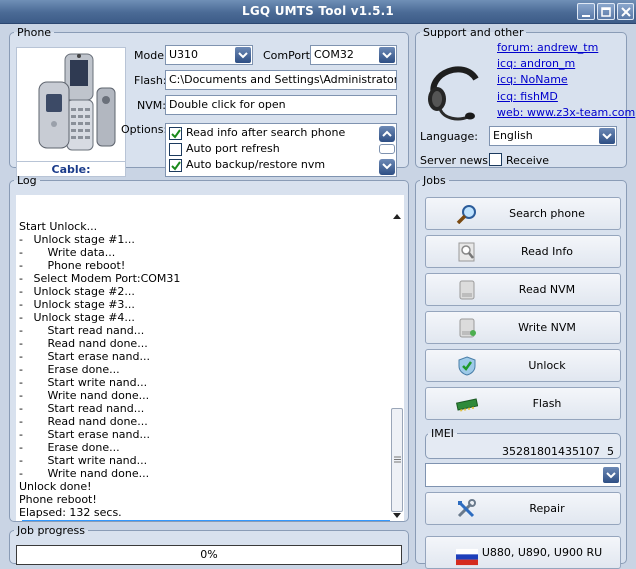 Image resolution: width=636 pixels, height=569 pixels. What do you see at coordinates (281, 105) in the screenshot?
I see `nvm-path-input: Double click for open` at bounding box center [281, 105].